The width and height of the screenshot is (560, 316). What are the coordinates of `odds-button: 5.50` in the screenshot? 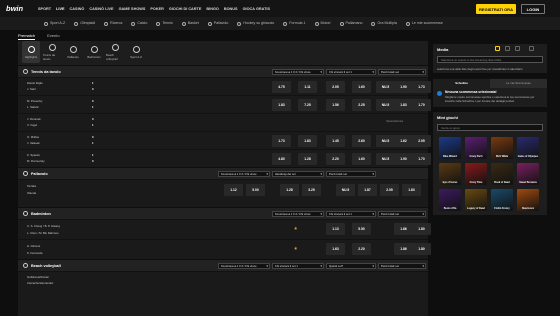 It's located at (361, 229).